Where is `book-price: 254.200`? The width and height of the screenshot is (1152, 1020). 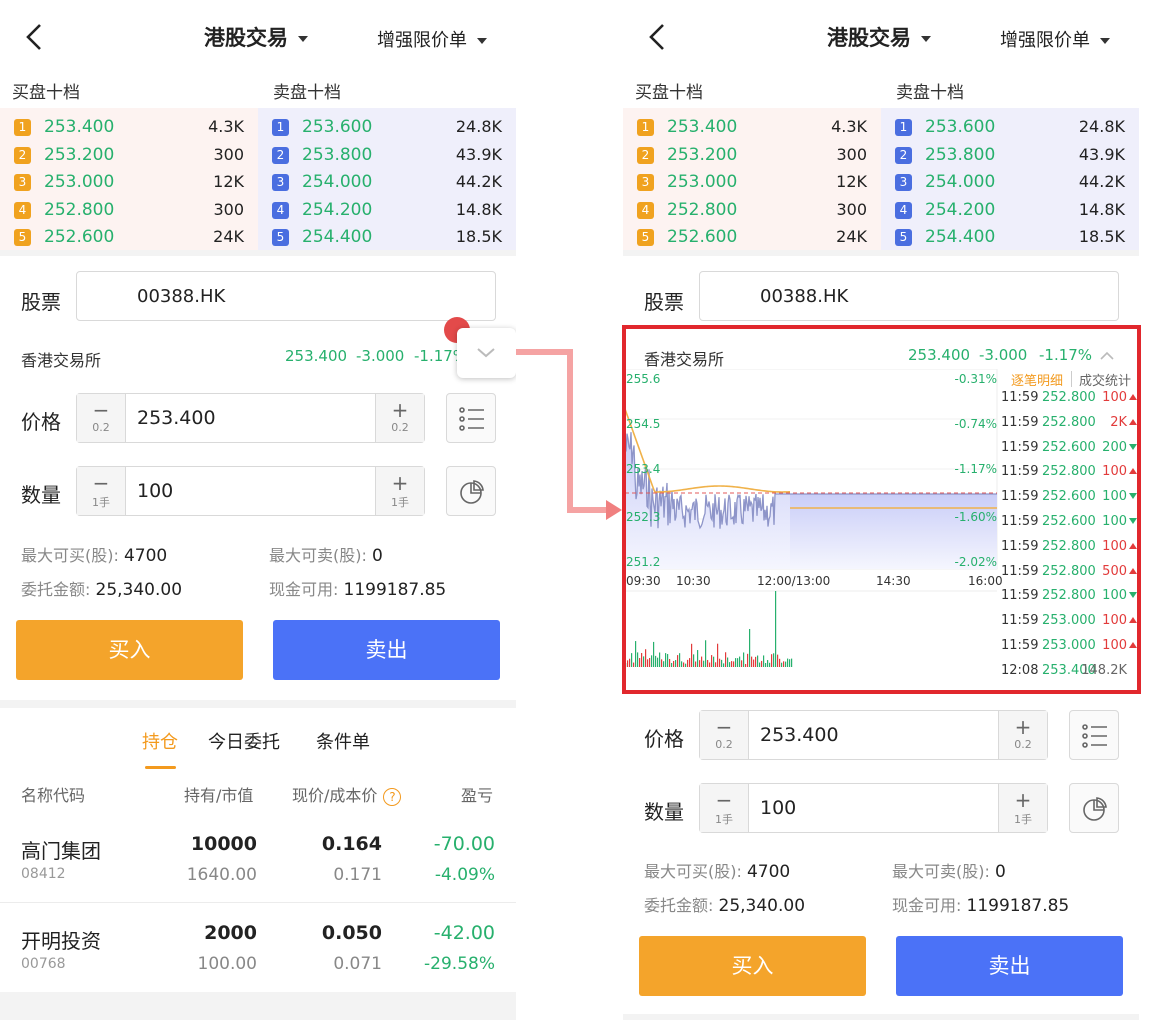 book-price: 254.200 is located at coordinates (960, 209).